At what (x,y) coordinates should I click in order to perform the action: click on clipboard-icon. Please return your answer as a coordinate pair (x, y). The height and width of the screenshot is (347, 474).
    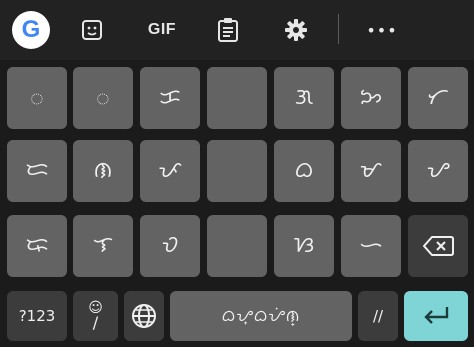
    Looking at the image, I should click on (228, 30).